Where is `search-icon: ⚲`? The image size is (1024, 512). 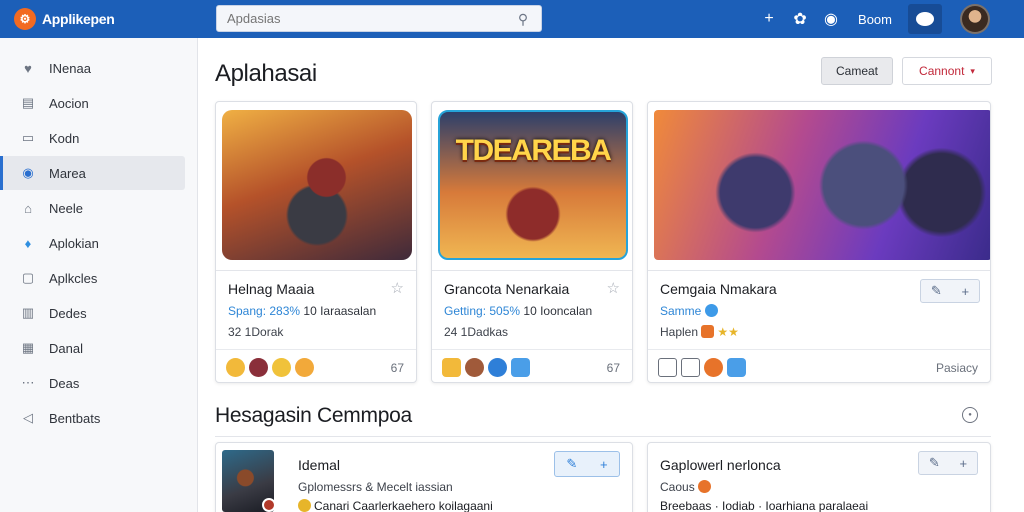 search-icon: ⚲ is located at coordinates (523, 19).